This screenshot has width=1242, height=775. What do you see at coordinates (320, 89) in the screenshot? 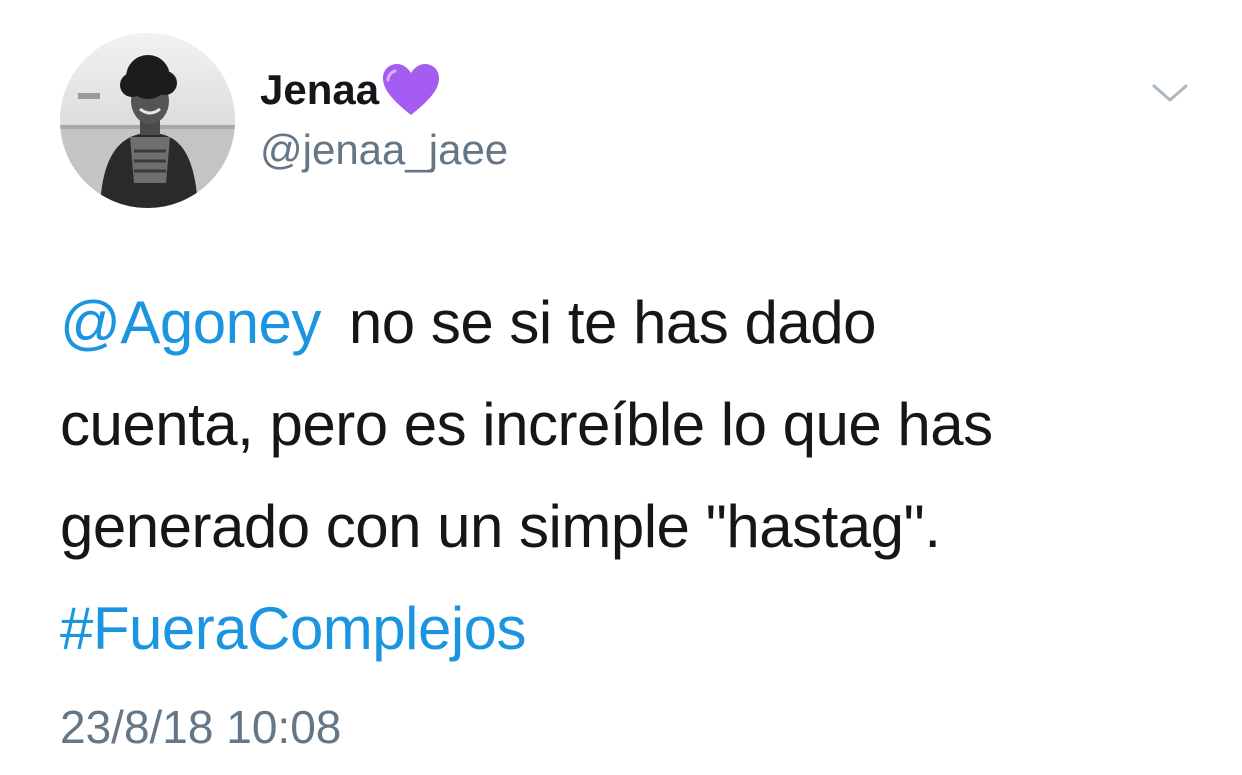
I see `display-name-text: Jenaa` at bounding box center [320, 89].